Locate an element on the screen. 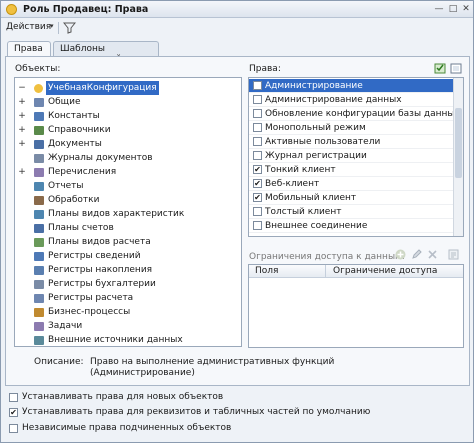 The image size is (474, 443). right-label: Администрирование is located at coordinates (314, 86).